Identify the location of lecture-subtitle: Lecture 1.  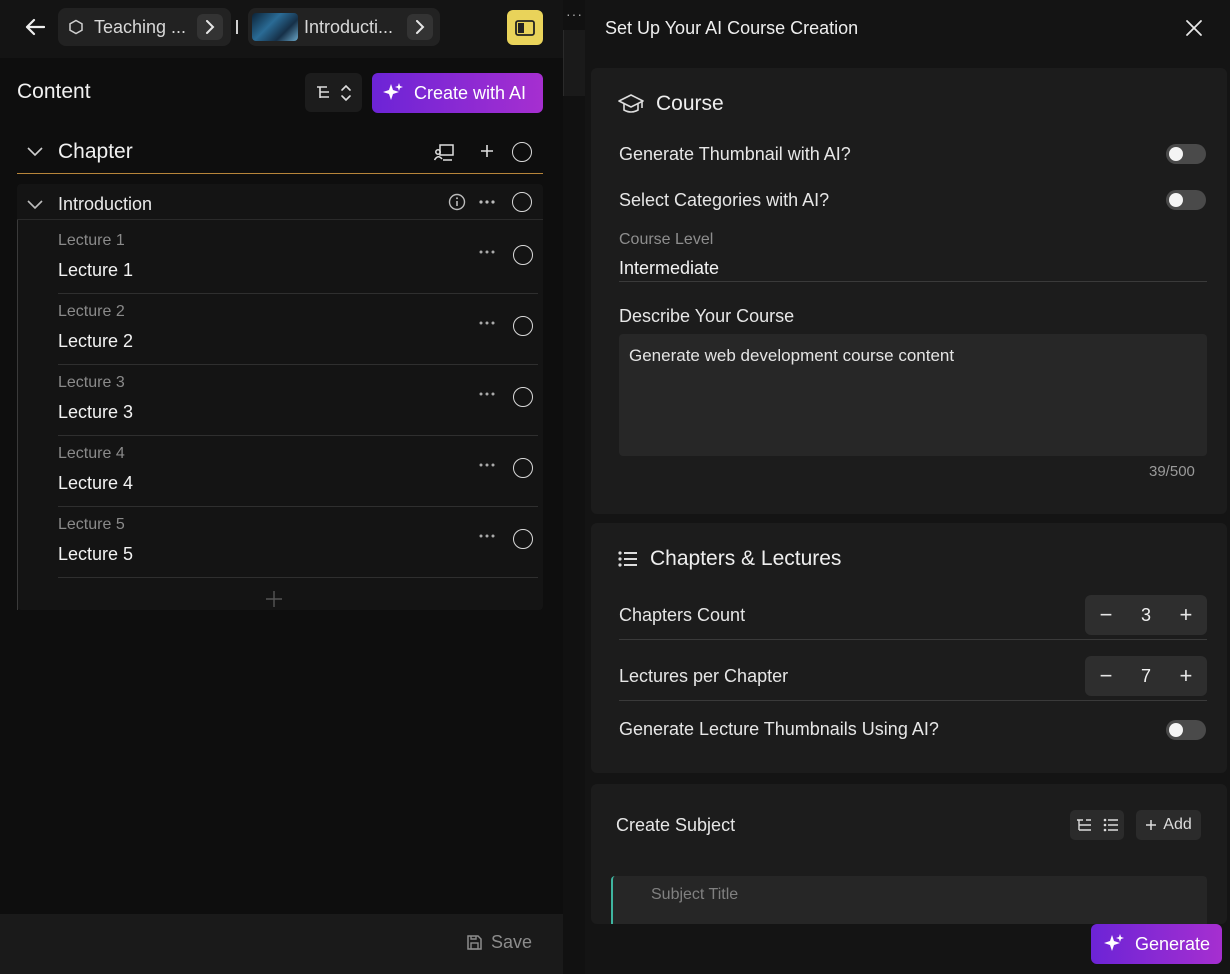
(91, 240).